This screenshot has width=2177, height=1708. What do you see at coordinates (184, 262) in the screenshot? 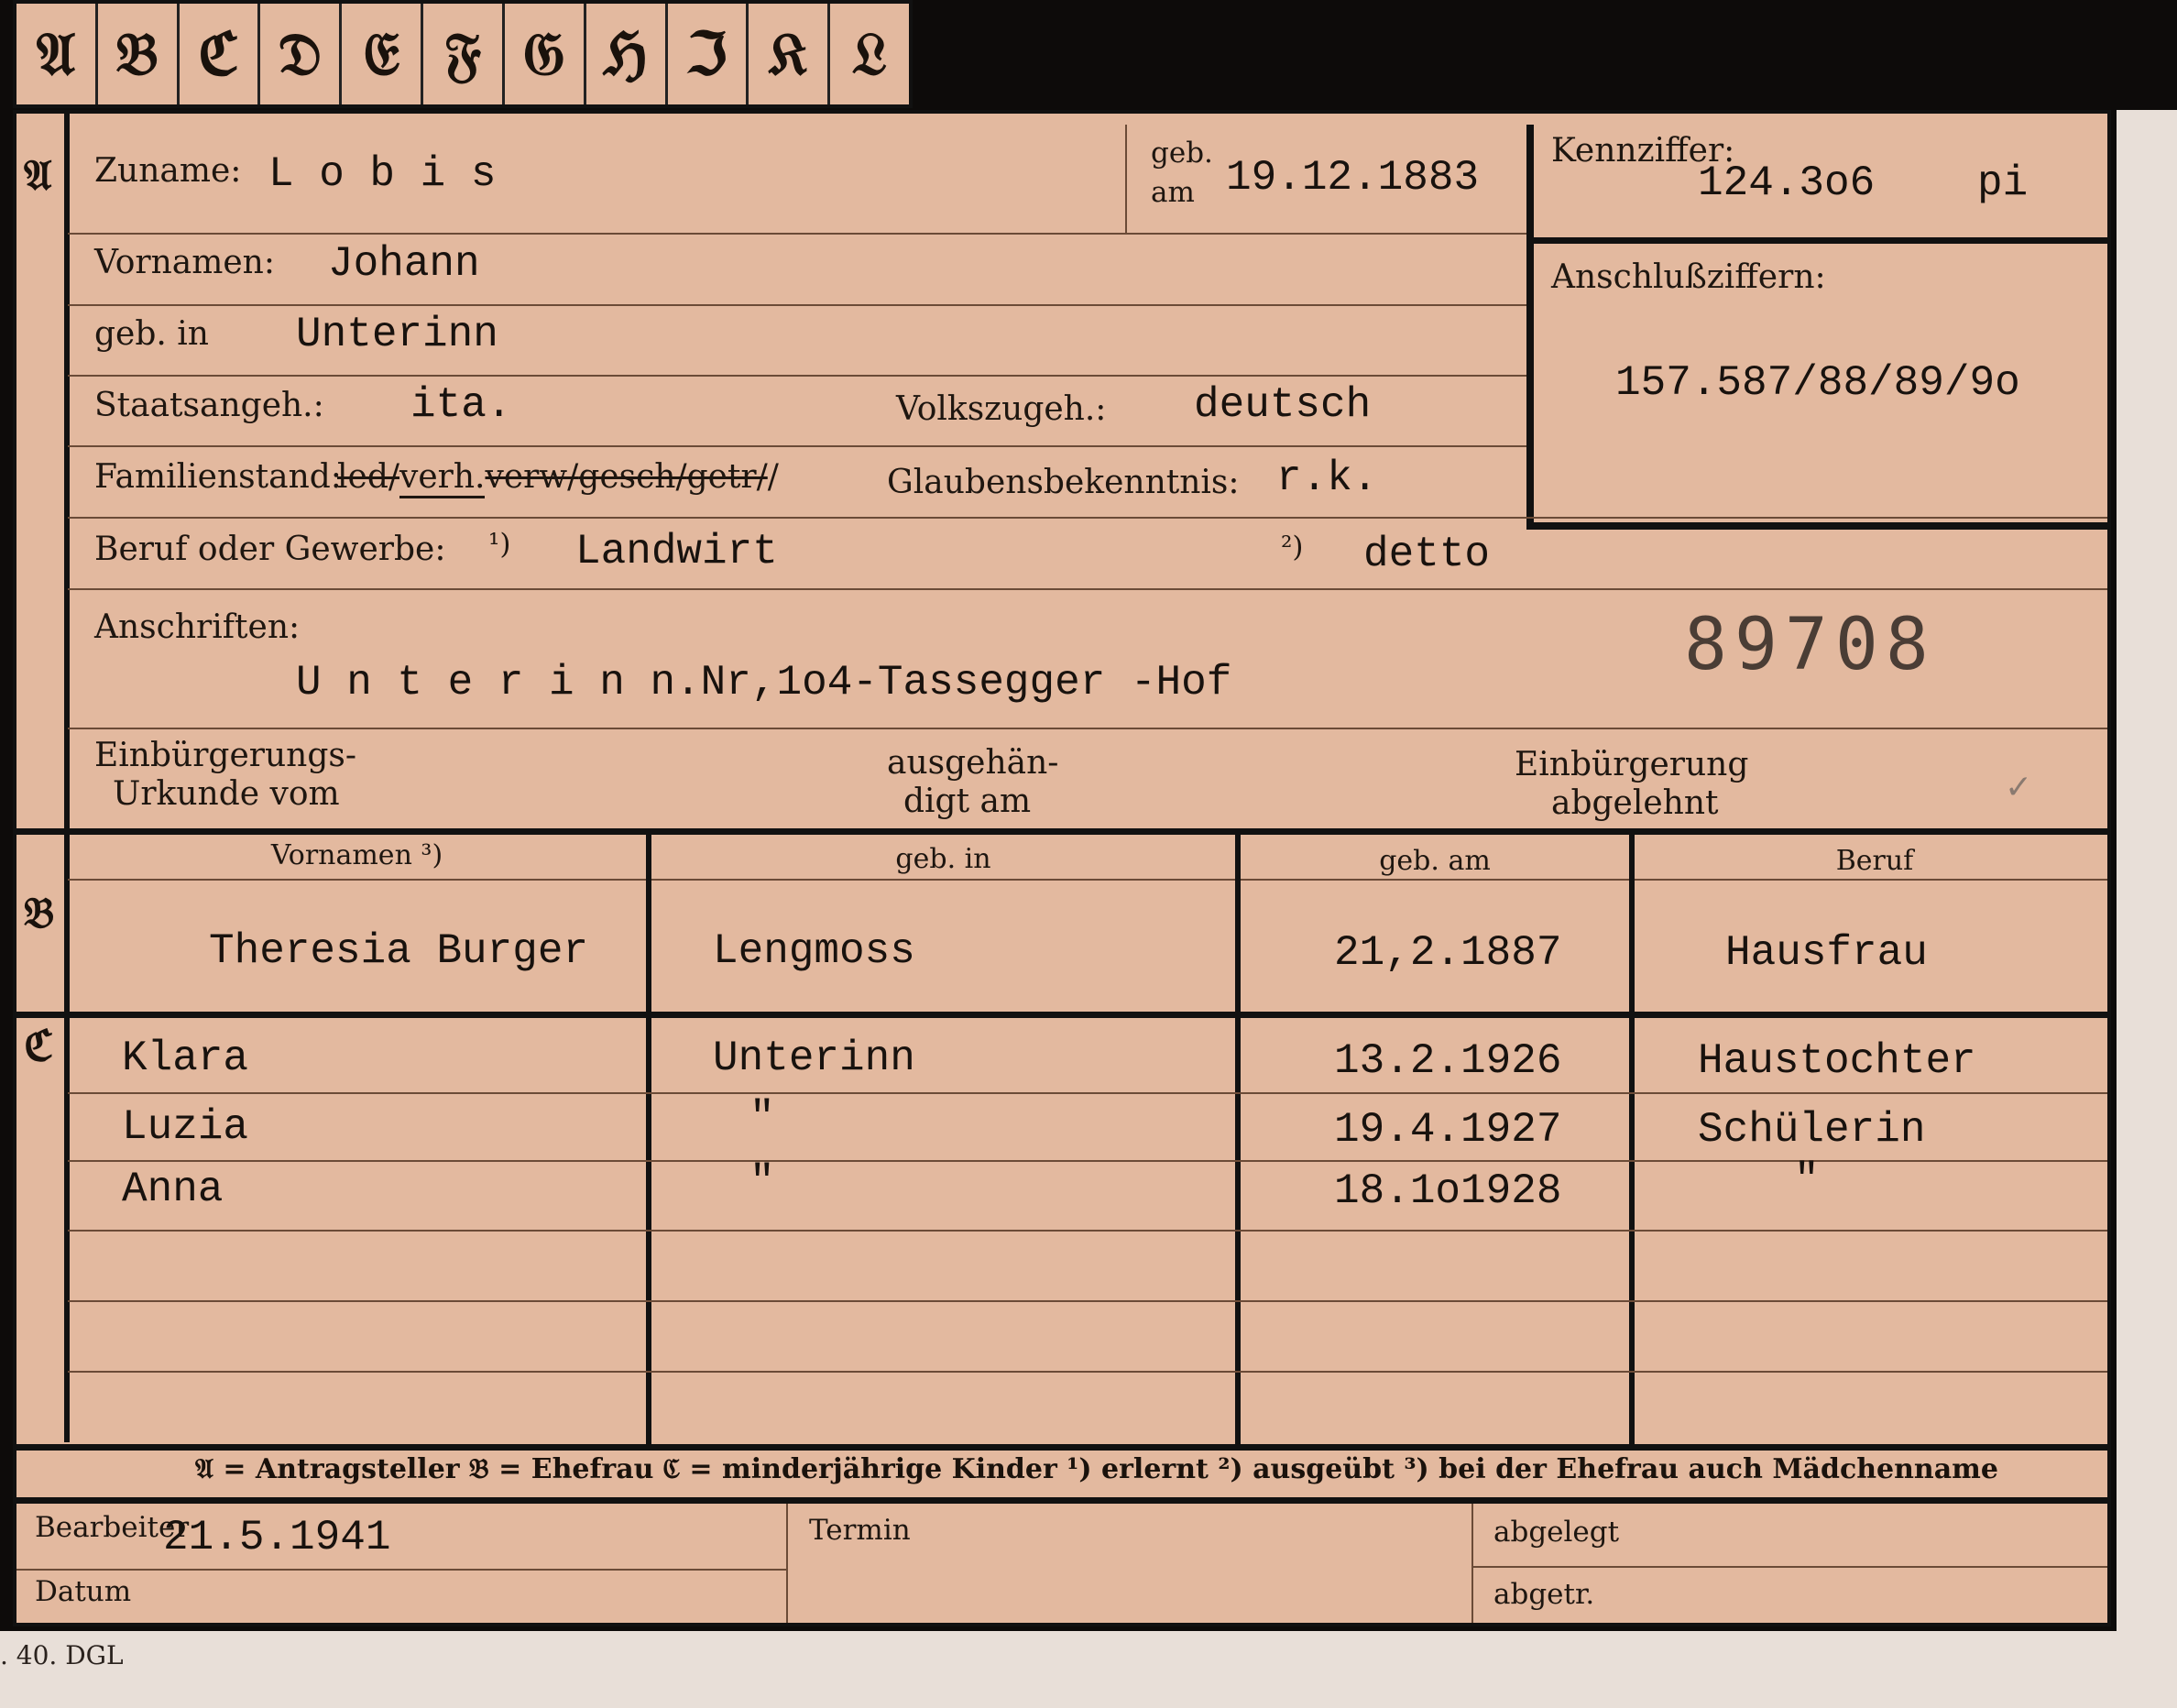
I see `first-names-label: Vornamen:` at bounding box center [184, 262].